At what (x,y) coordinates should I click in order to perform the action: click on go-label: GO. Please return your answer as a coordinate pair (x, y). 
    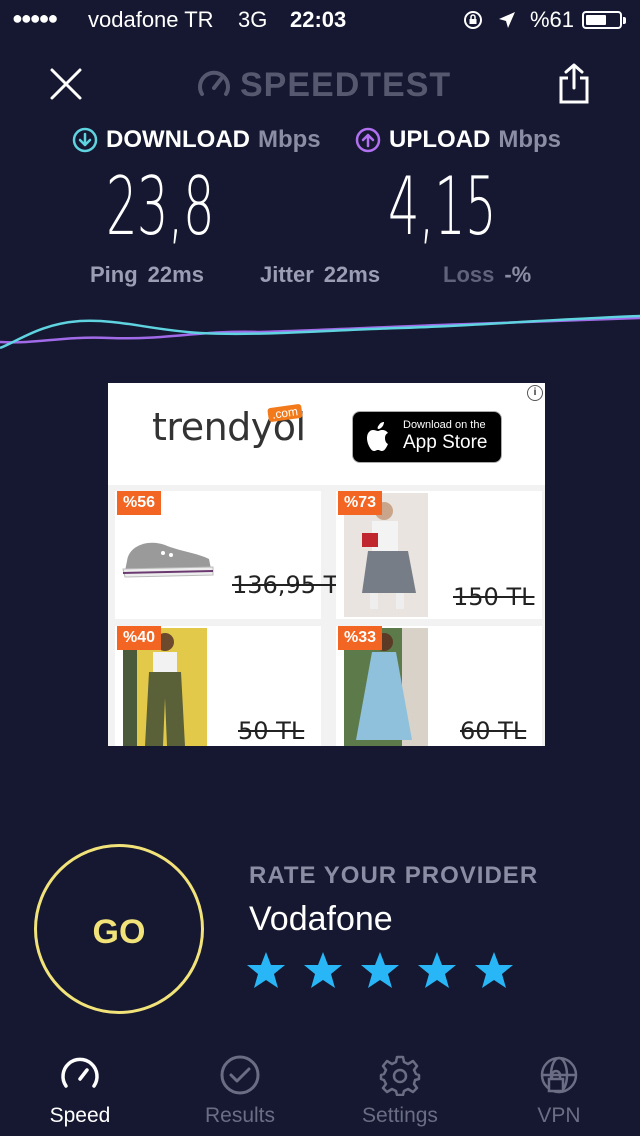
    Looking at the image, I should click on (119, 932).